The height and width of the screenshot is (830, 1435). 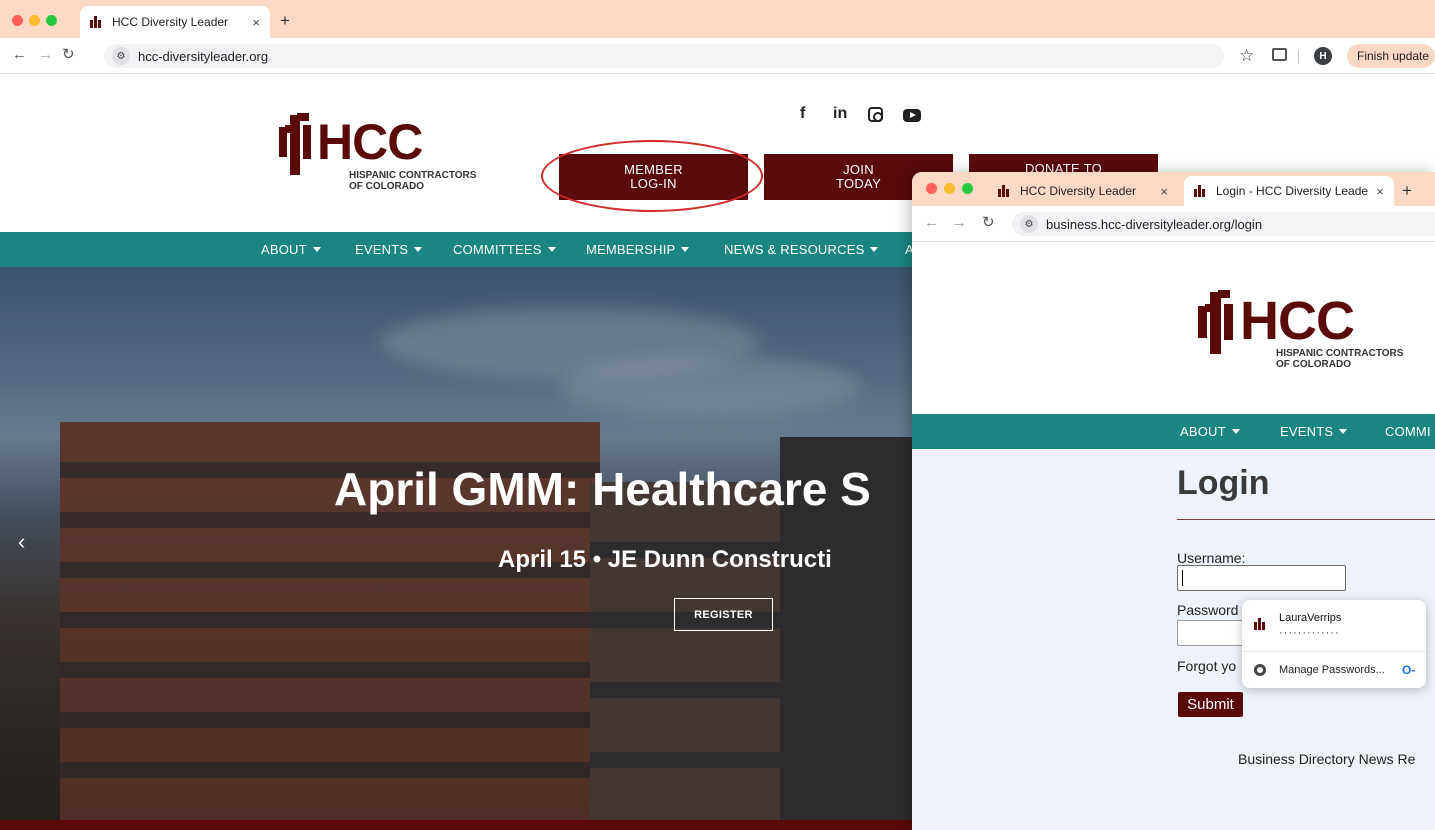 I want to click on finish-update-button: Finish update ⋮, so click(x=1391, y=56).